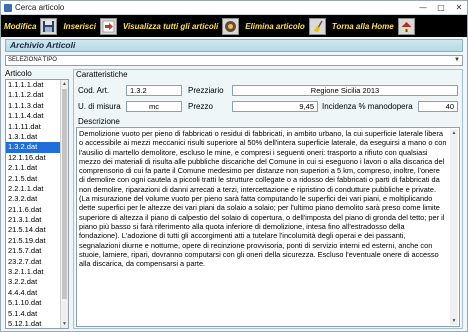 The image size is (468, 332). What do you see at coordinates (454, 227) in the screenshot?
I see `descrizione-scrollbar: ▲ ▼` at bounding box center [454, 227].